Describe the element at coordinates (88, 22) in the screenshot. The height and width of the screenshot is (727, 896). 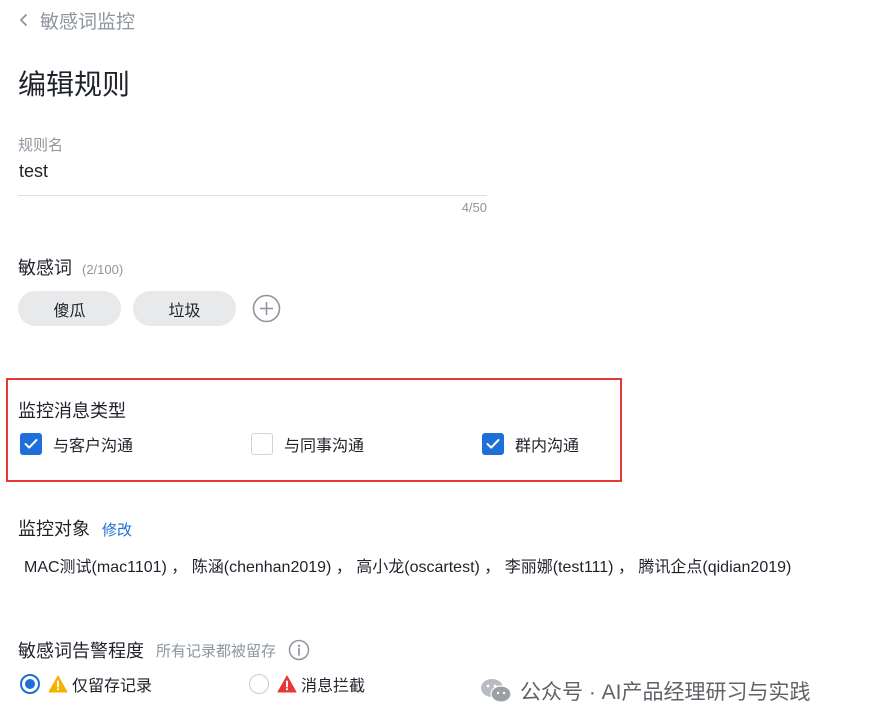
I see `back-nav-label: 敏感词监控` at that location.